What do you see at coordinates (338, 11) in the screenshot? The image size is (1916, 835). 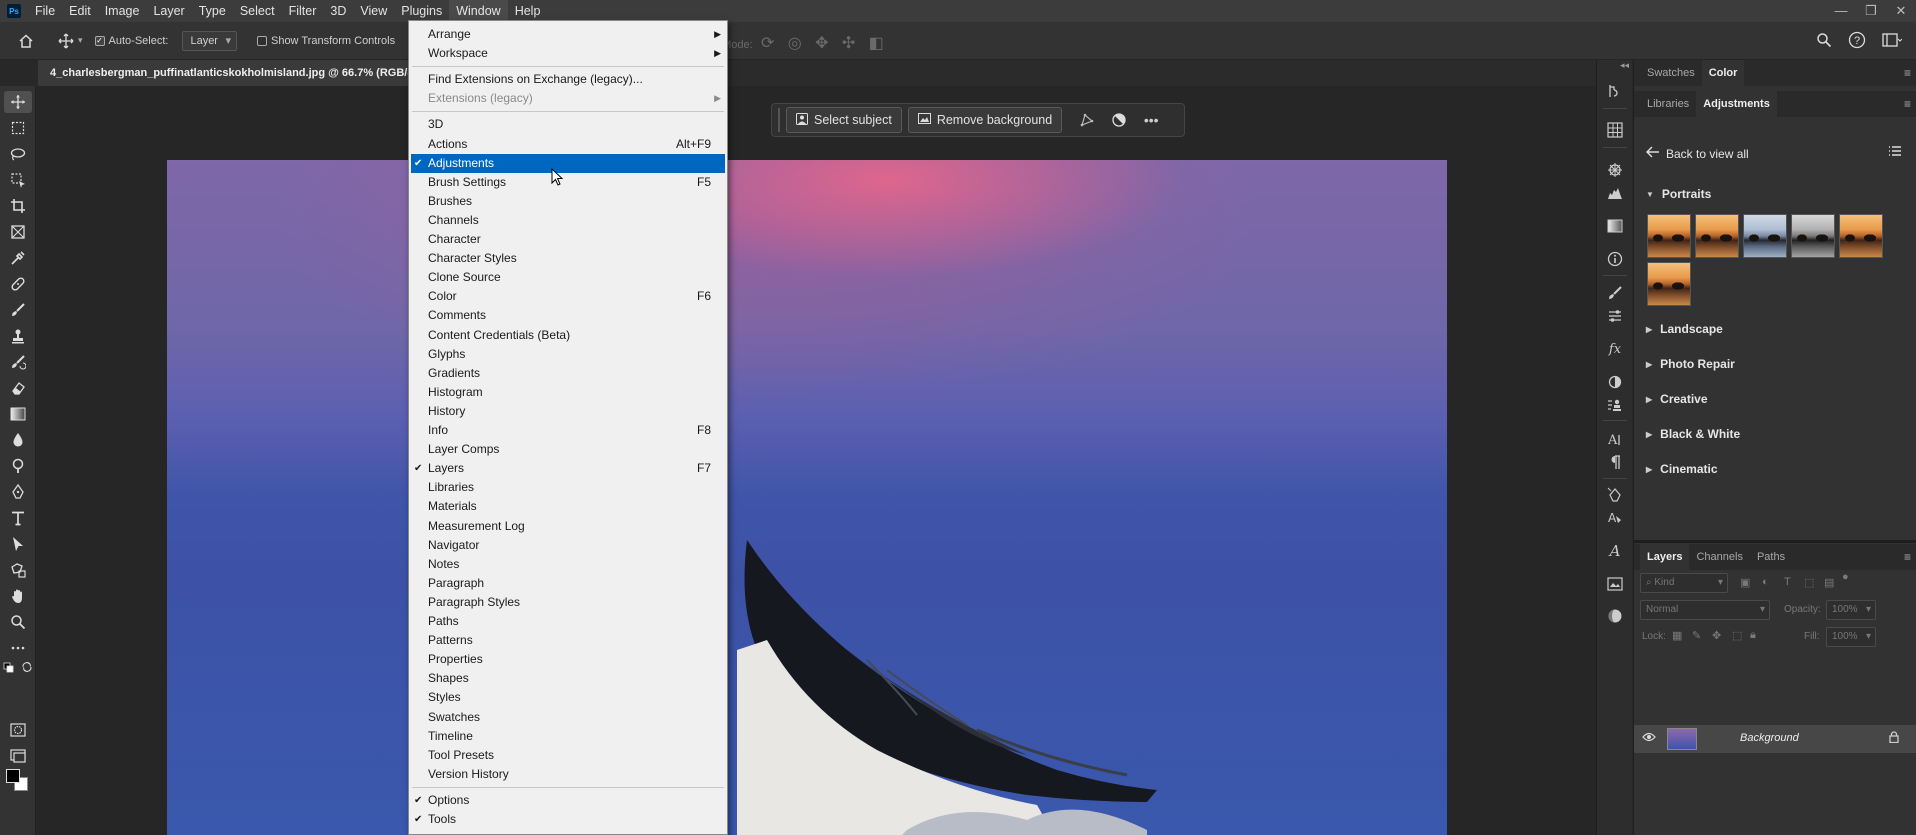 I see `menu-3d: 3D` at bounding box center [338, 11].